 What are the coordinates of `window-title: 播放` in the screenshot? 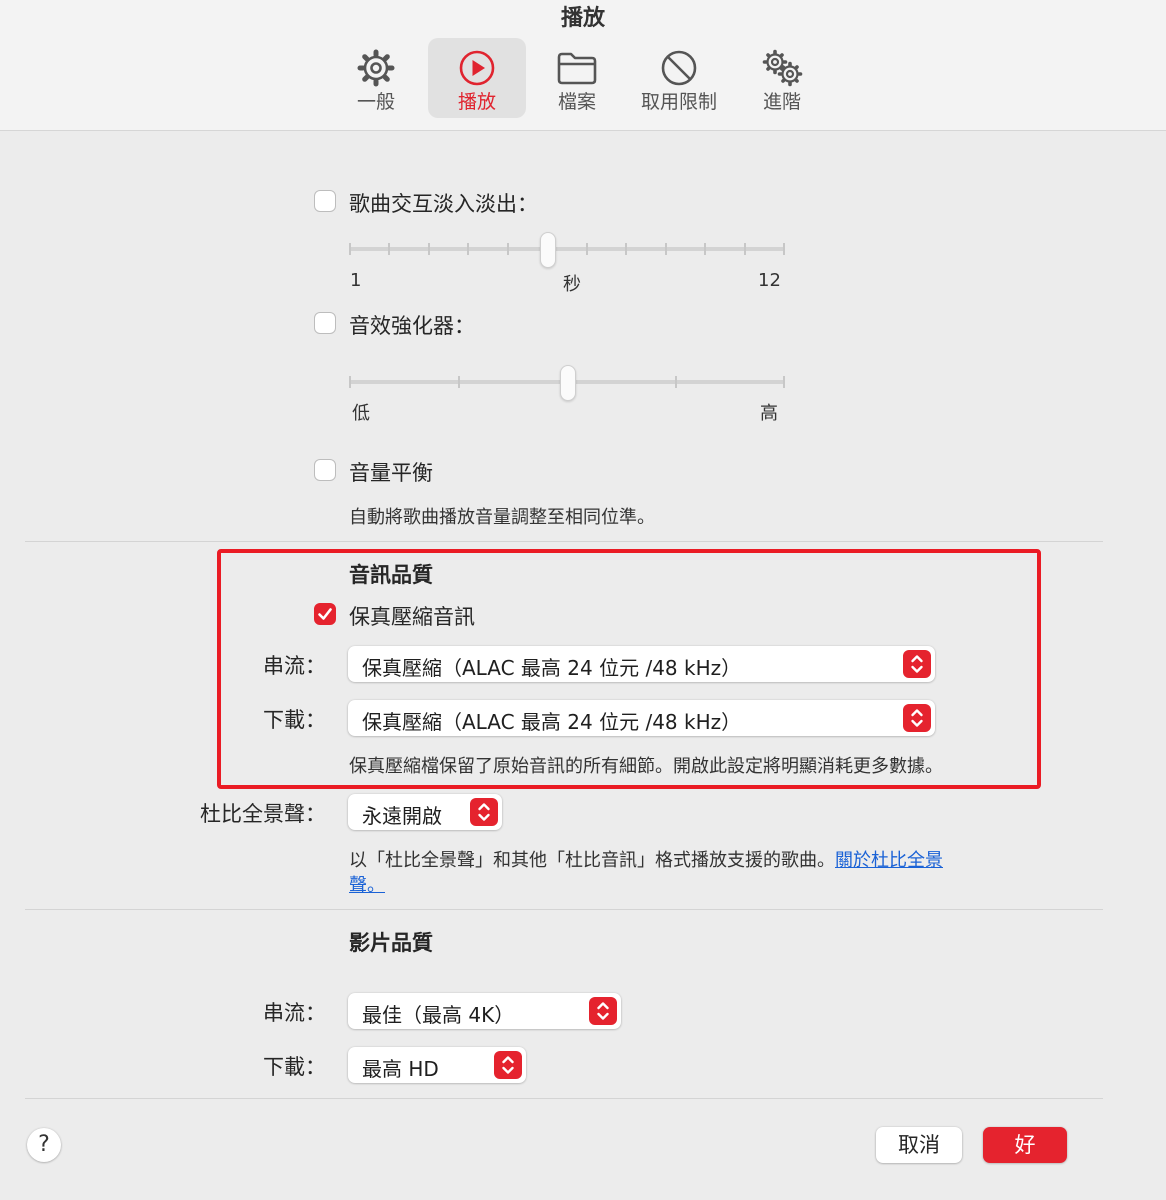 It's located at (582, 18).